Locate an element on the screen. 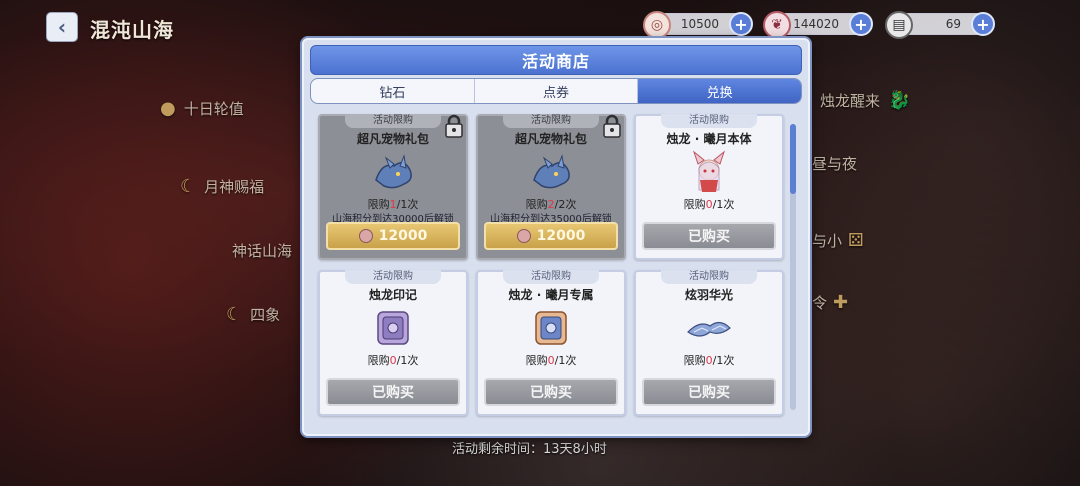  shop-item-card: 活动限购 超凡宠物礼包 限购2/2次 山海积分到达35000后解锁 12000 is located at coordinates (551, 187).